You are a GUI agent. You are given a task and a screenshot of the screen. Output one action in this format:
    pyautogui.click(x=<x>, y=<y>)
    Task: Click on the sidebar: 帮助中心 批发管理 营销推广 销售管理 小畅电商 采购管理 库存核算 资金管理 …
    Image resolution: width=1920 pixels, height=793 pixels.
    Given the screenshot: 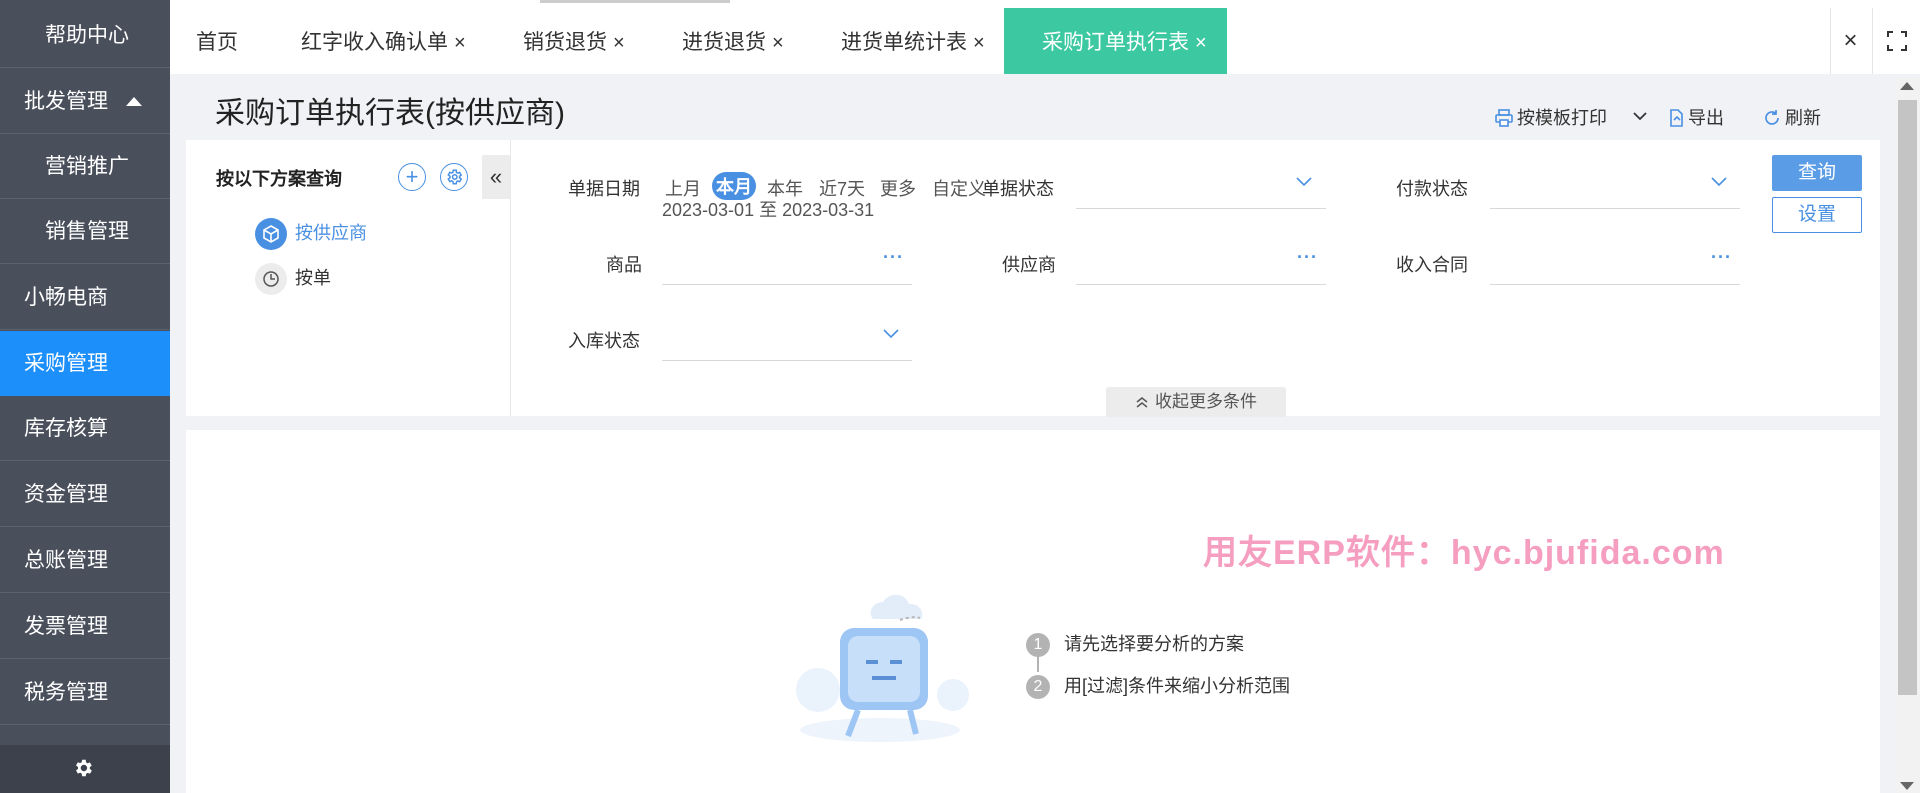 What is the action you would take?
    pyautogui.click(x=85, y=396)
    